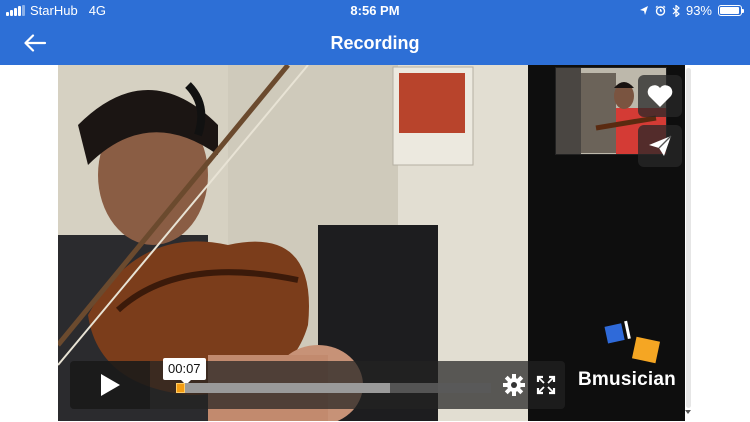  Describe the element at coordinates (184, 371) in the screenshot. I see `time-tooltip: 00:07` at that location.